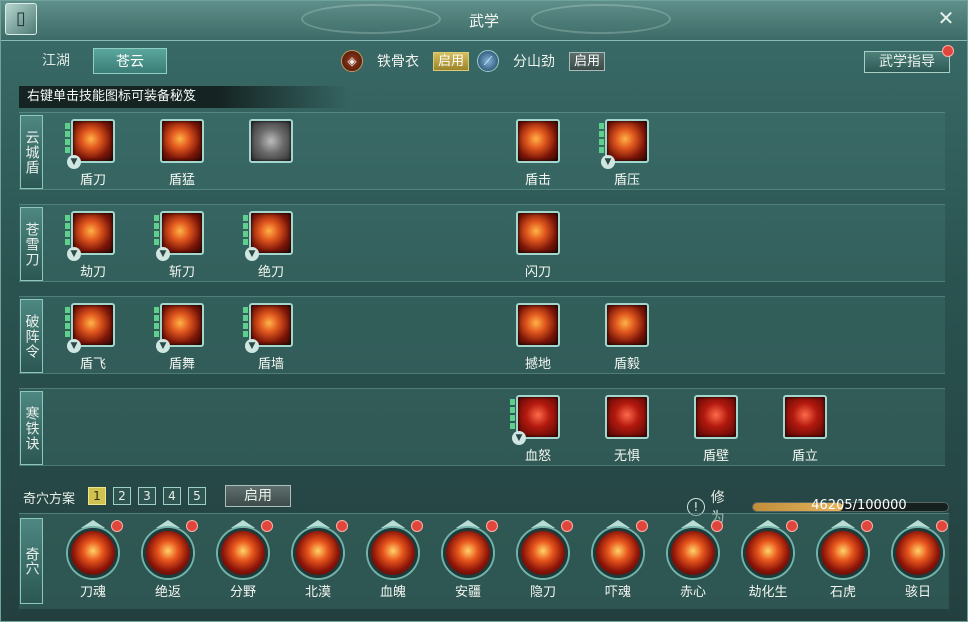 The image size is (968, 622). I want to click on talent-slot: 劫化生, so click(768, 560).